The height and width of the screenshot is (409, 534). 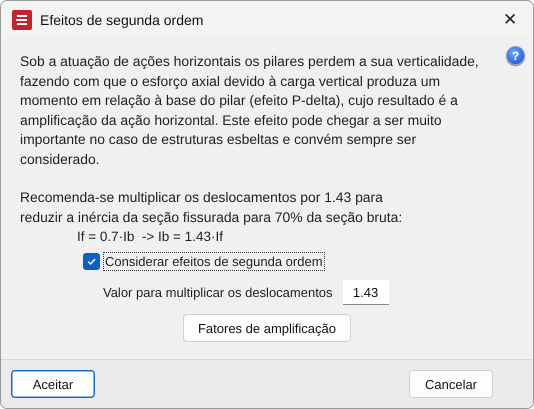 I want to click on app-logo-icon, so click(x=22, y=20).